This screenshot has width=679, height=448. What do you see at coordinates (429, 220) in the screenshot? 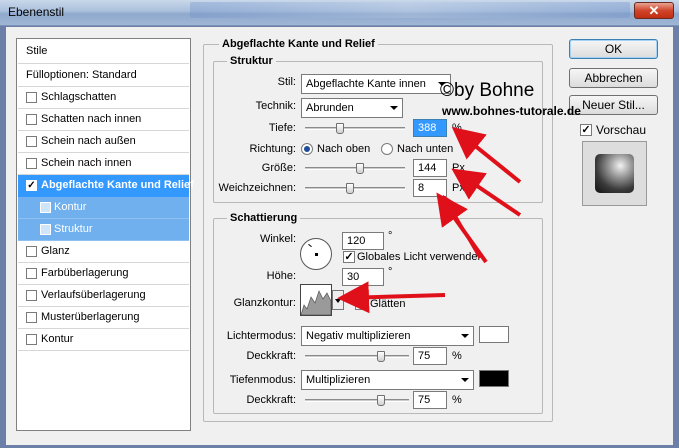
I see `annotation-arrows` at bounding box center [429, 220].